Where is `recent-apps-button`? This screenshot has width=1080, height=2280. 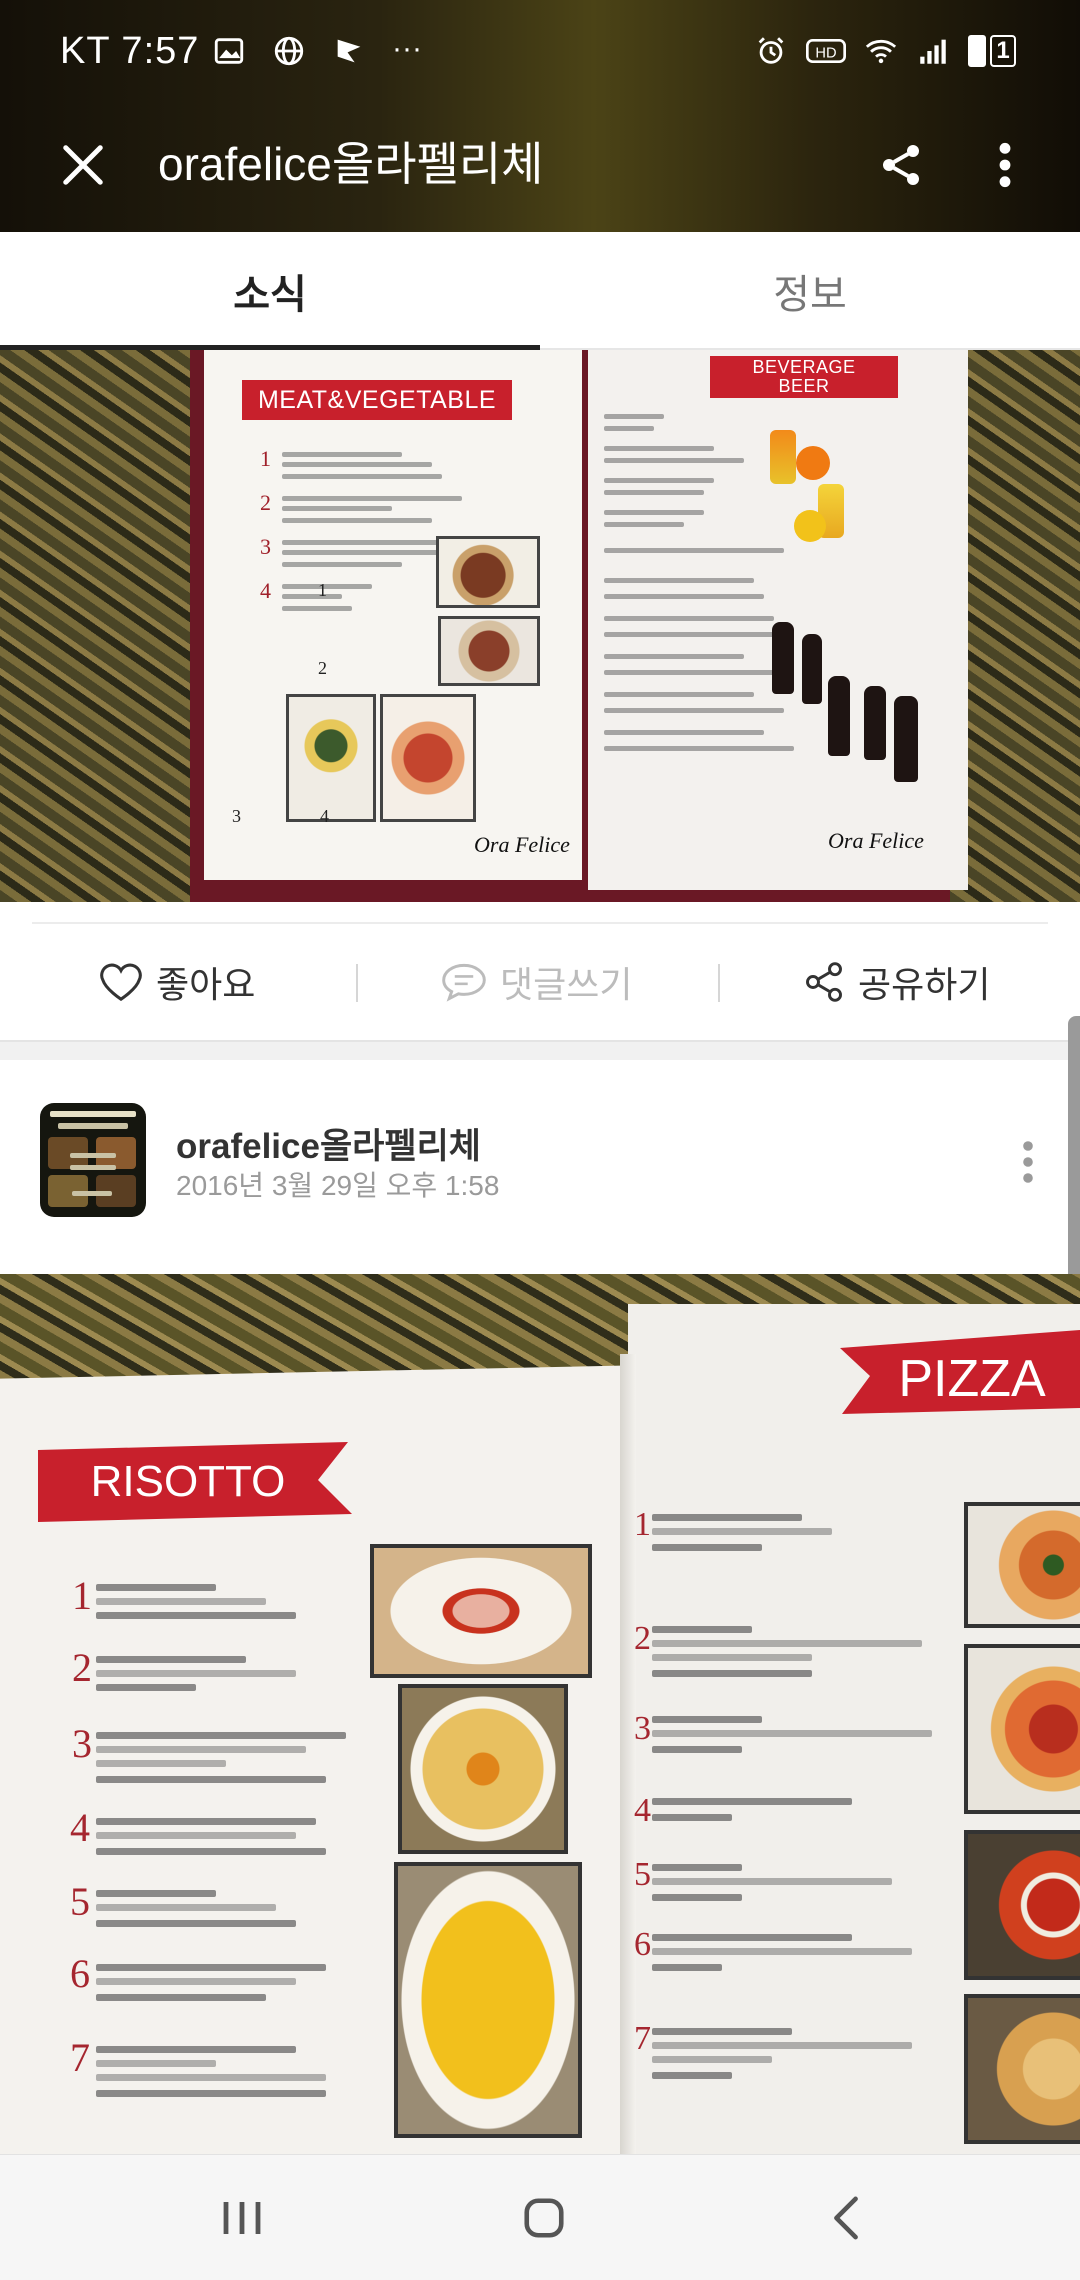
recent-apps-button is located at coordinates (242, 2218).